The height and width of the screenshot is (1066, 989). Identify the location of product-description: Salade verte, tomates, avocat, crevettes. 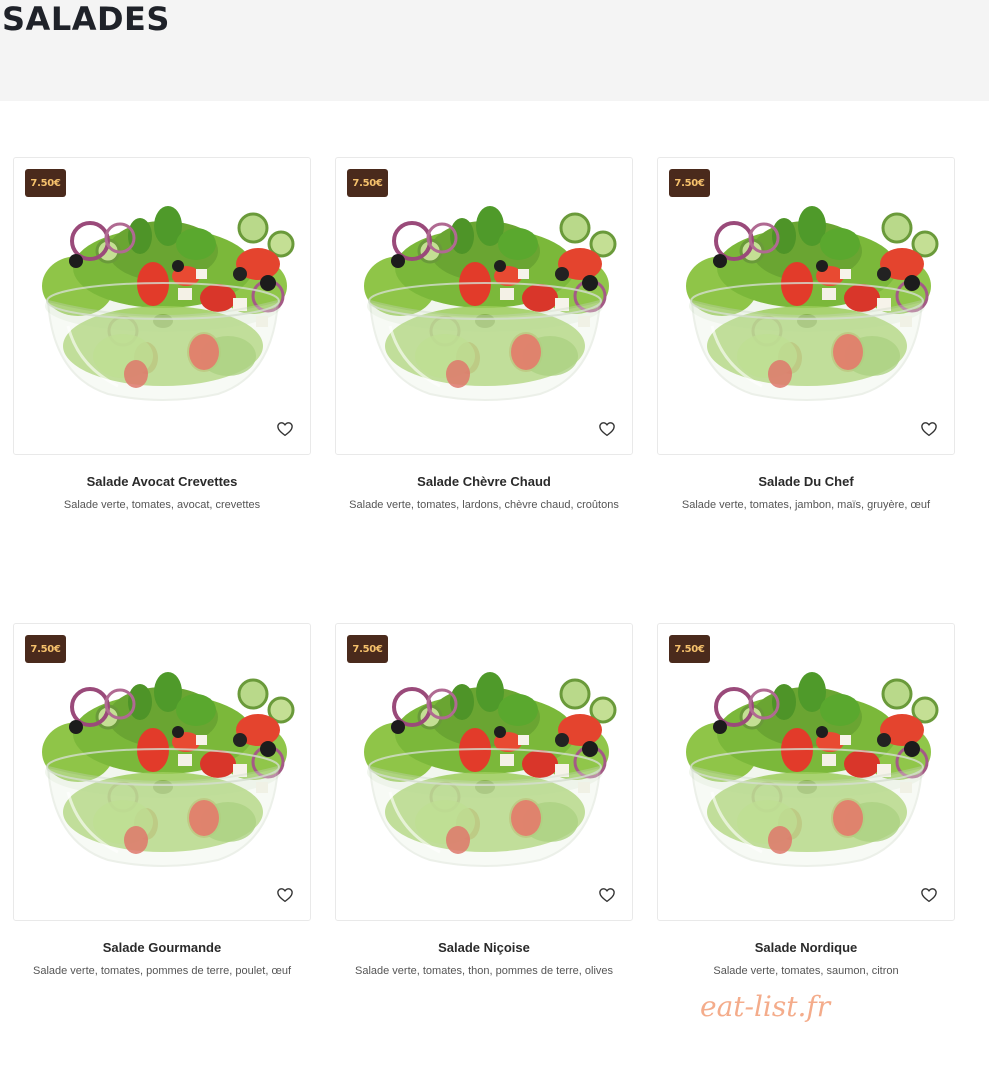
(162, 505).